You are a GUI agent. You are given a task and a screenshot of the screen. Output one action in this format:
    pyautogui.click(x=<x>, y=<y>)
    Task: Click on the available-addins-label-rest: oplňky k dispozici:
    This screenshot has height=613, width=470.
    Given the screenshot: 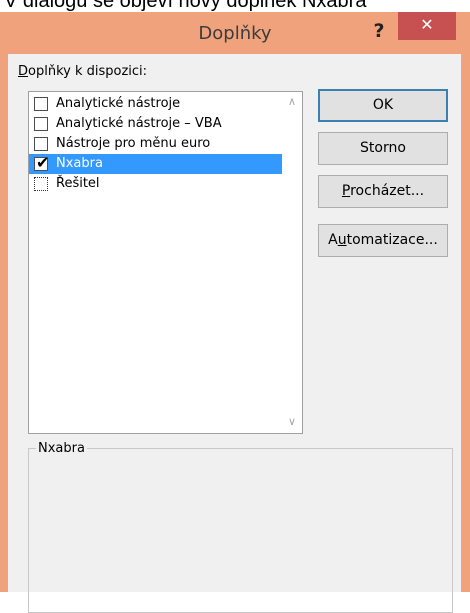 What is the action you would take?
    pyautogui.click(x=88, y=71)
    